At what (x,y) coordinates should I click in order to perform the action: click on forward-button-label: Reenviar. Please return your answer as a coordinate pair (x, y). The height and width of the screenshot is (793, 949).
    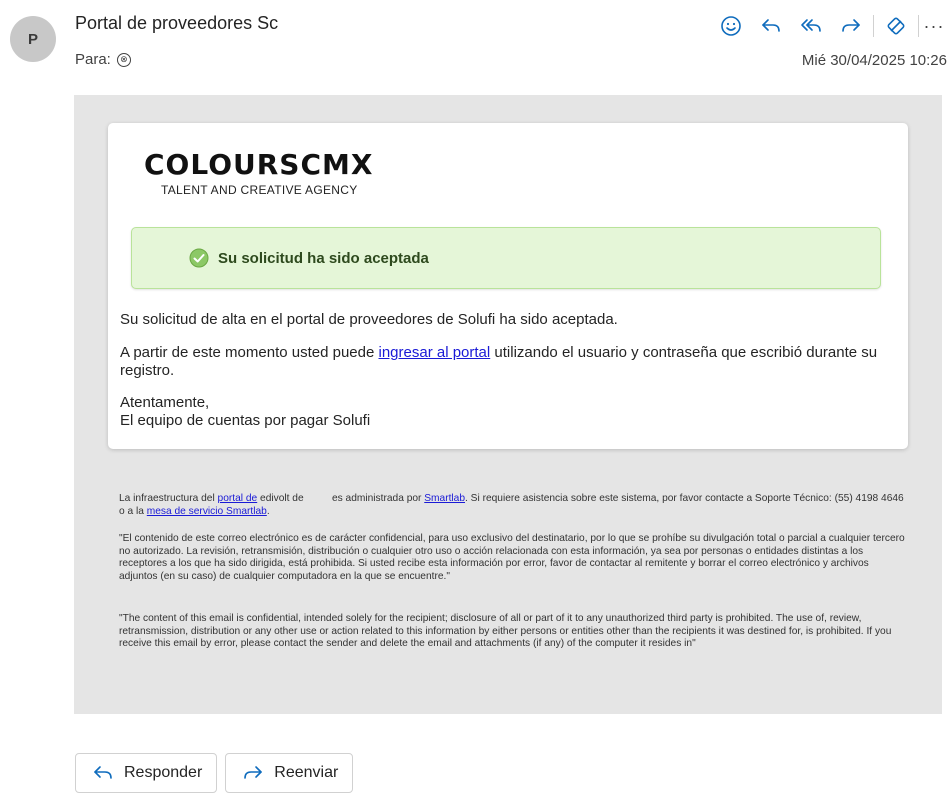
    Looking at the image, I should click on (306, 772).